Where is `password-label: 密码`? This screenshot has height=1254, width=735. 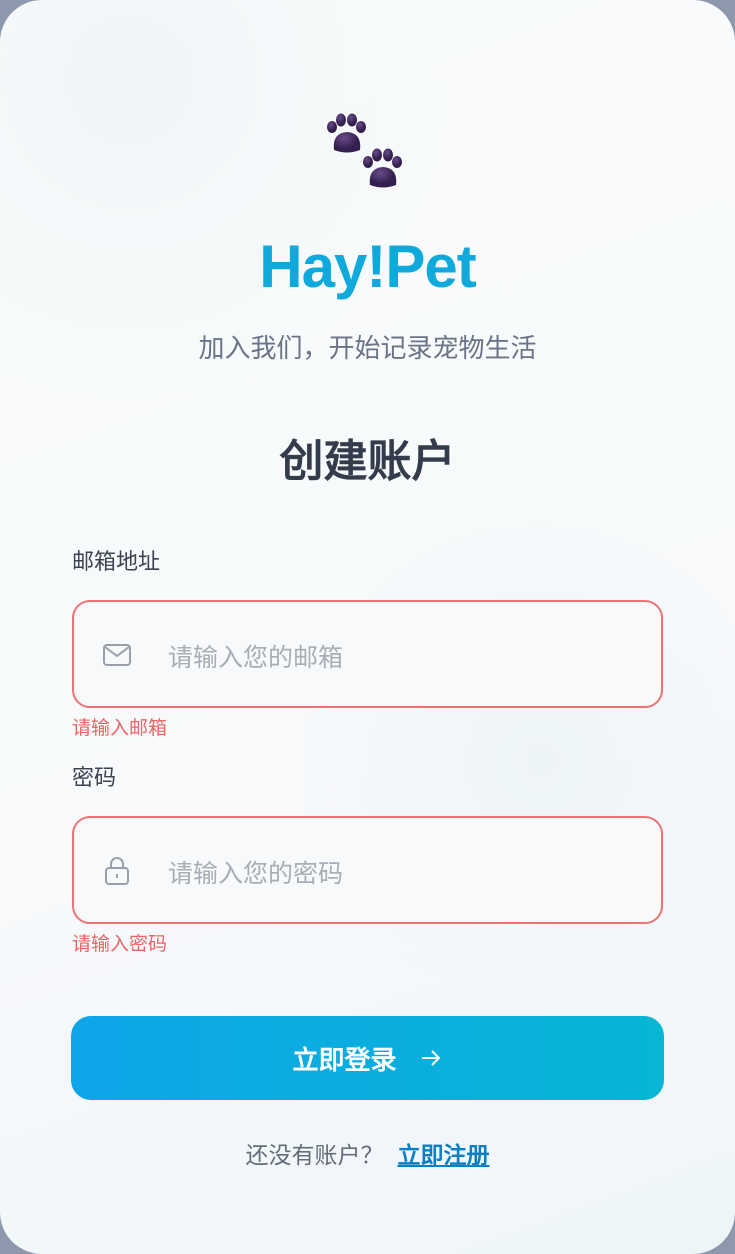
password-label: 密码 is located at coordinates (94, 778).